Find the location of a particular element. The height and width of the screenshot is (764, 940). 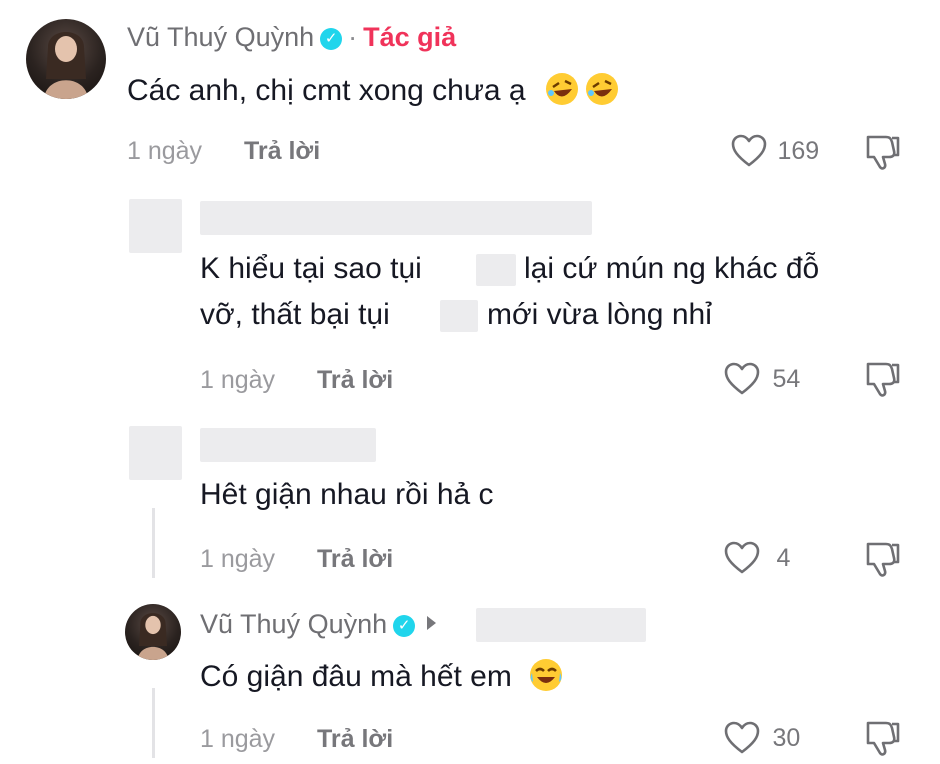

comment-text-part: K hiểu tại sao tụi is located at coordinates (311, 268).